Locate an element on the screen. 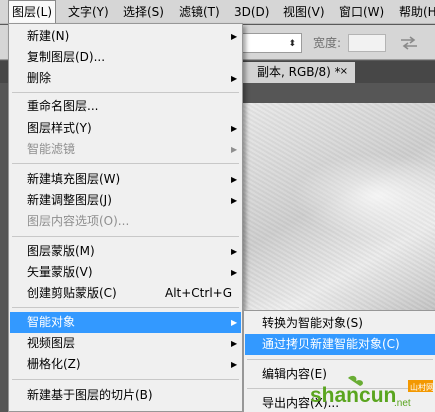  watermark-suffix: .net is located at coordinates (402, 403).